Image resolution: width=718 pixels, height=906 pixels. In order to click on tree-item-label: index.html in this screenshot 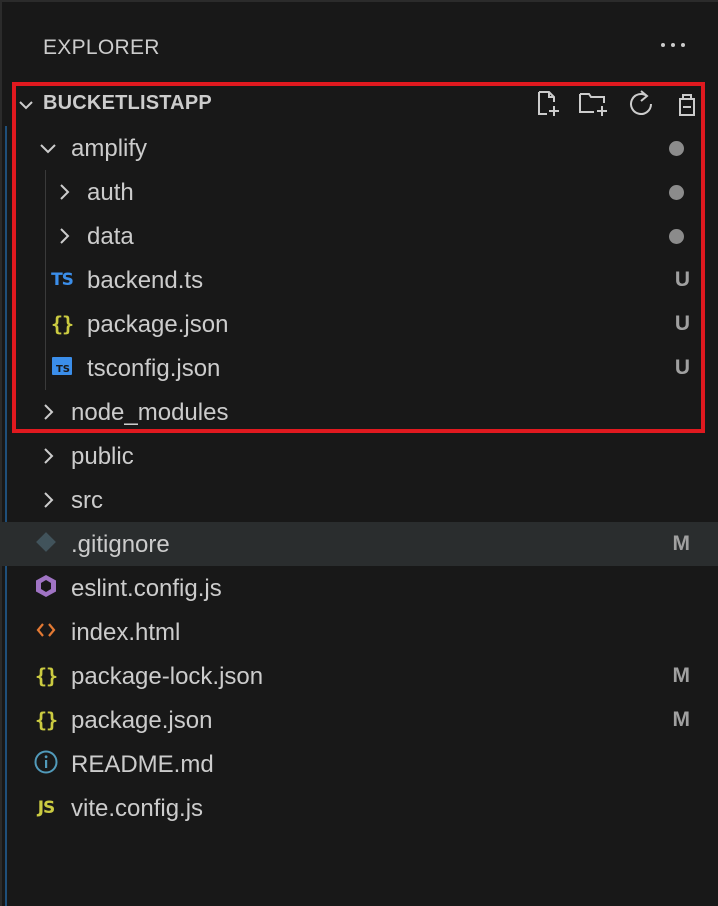, I will do `click(126, 632)`.